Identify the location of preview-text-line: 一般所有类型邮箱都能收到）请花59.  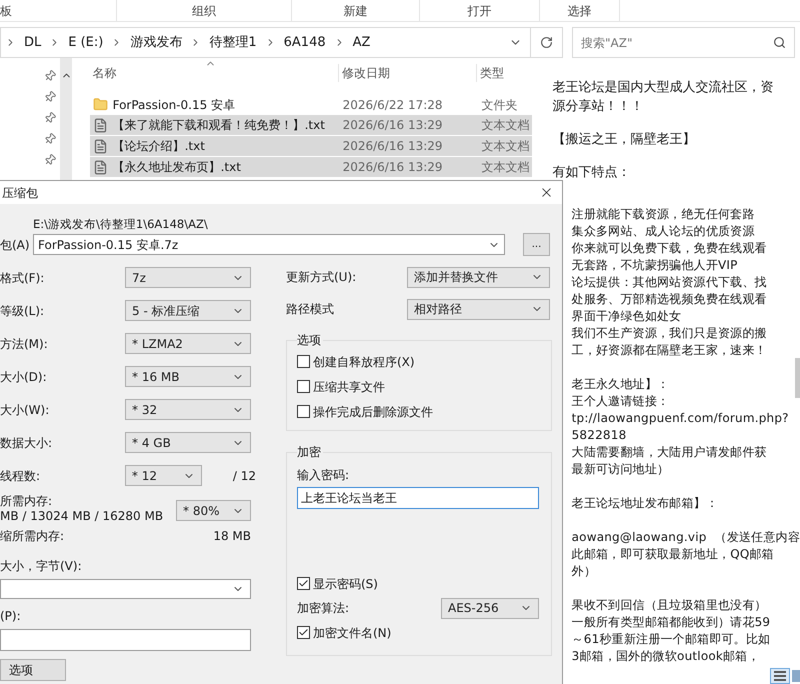
(671, 622).